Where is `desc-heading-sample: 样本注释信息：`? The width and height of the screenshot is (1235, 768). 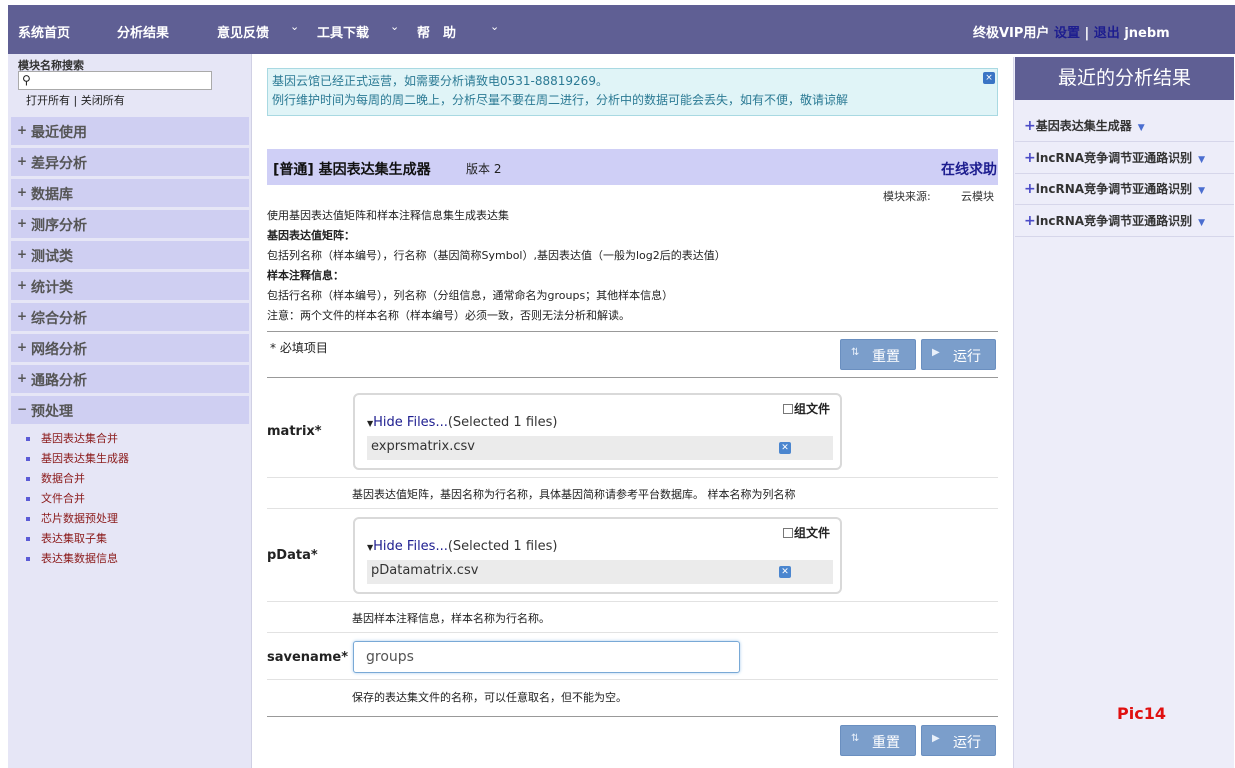 desc-heading-sample: 样本注释信息： is located at coordinates (305, 275).